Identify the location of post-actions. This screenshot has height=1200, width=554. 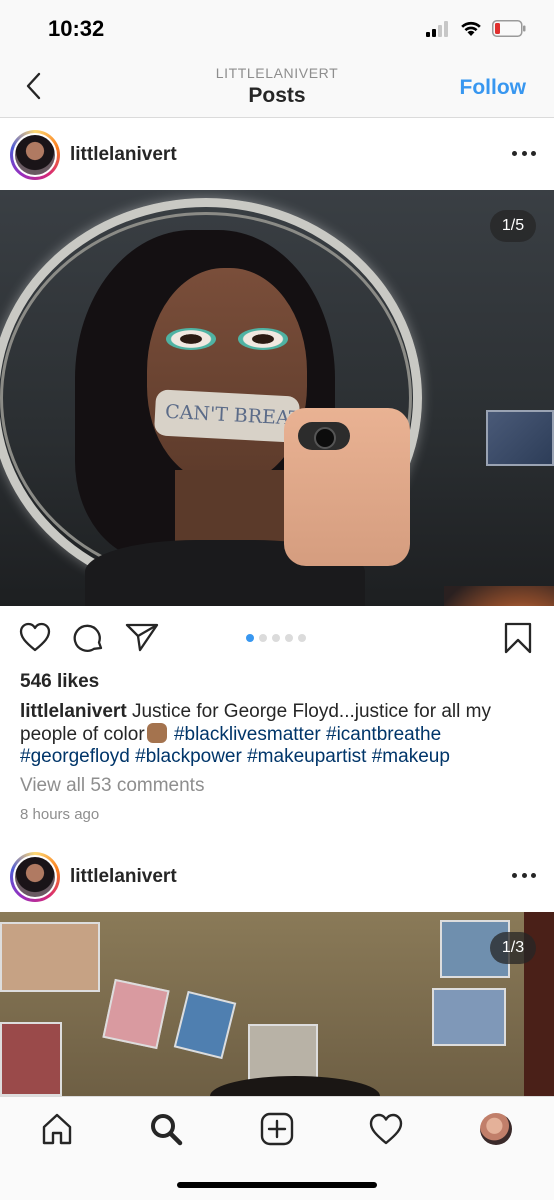
(277, 638).